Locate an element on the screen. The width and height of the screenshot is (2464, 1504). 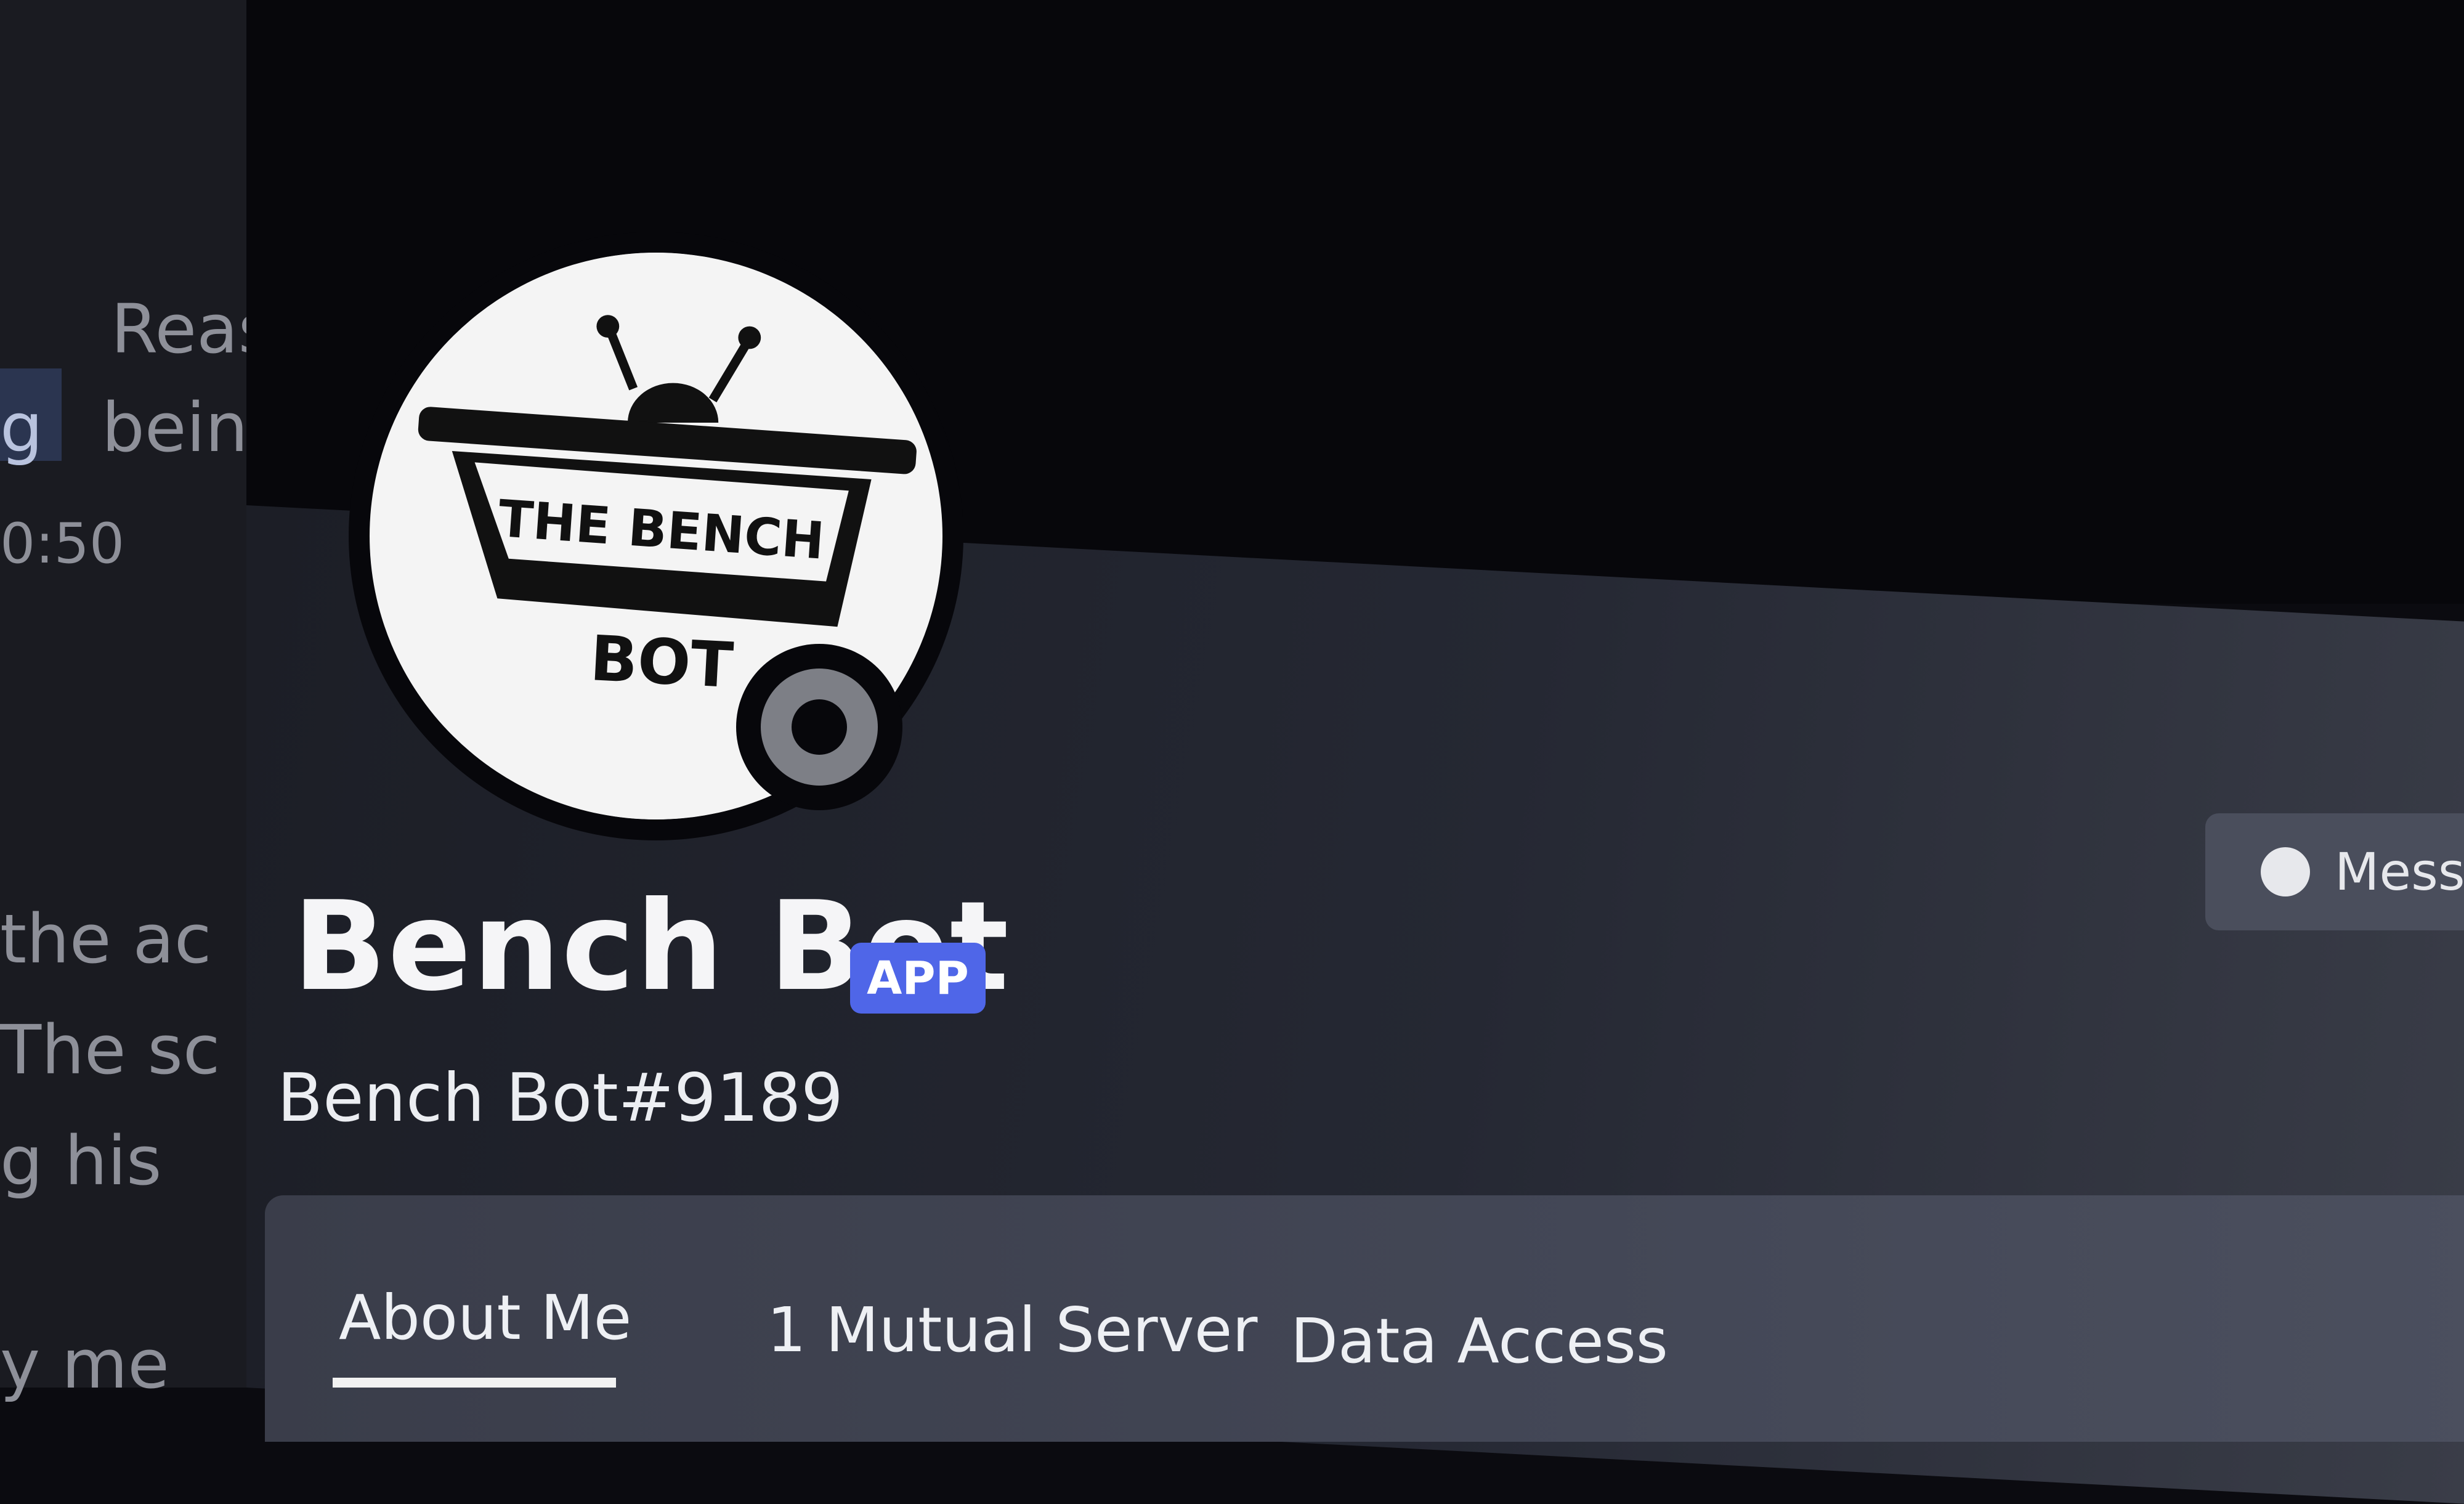
offline-status-icon is located at coordinates (819, 727).